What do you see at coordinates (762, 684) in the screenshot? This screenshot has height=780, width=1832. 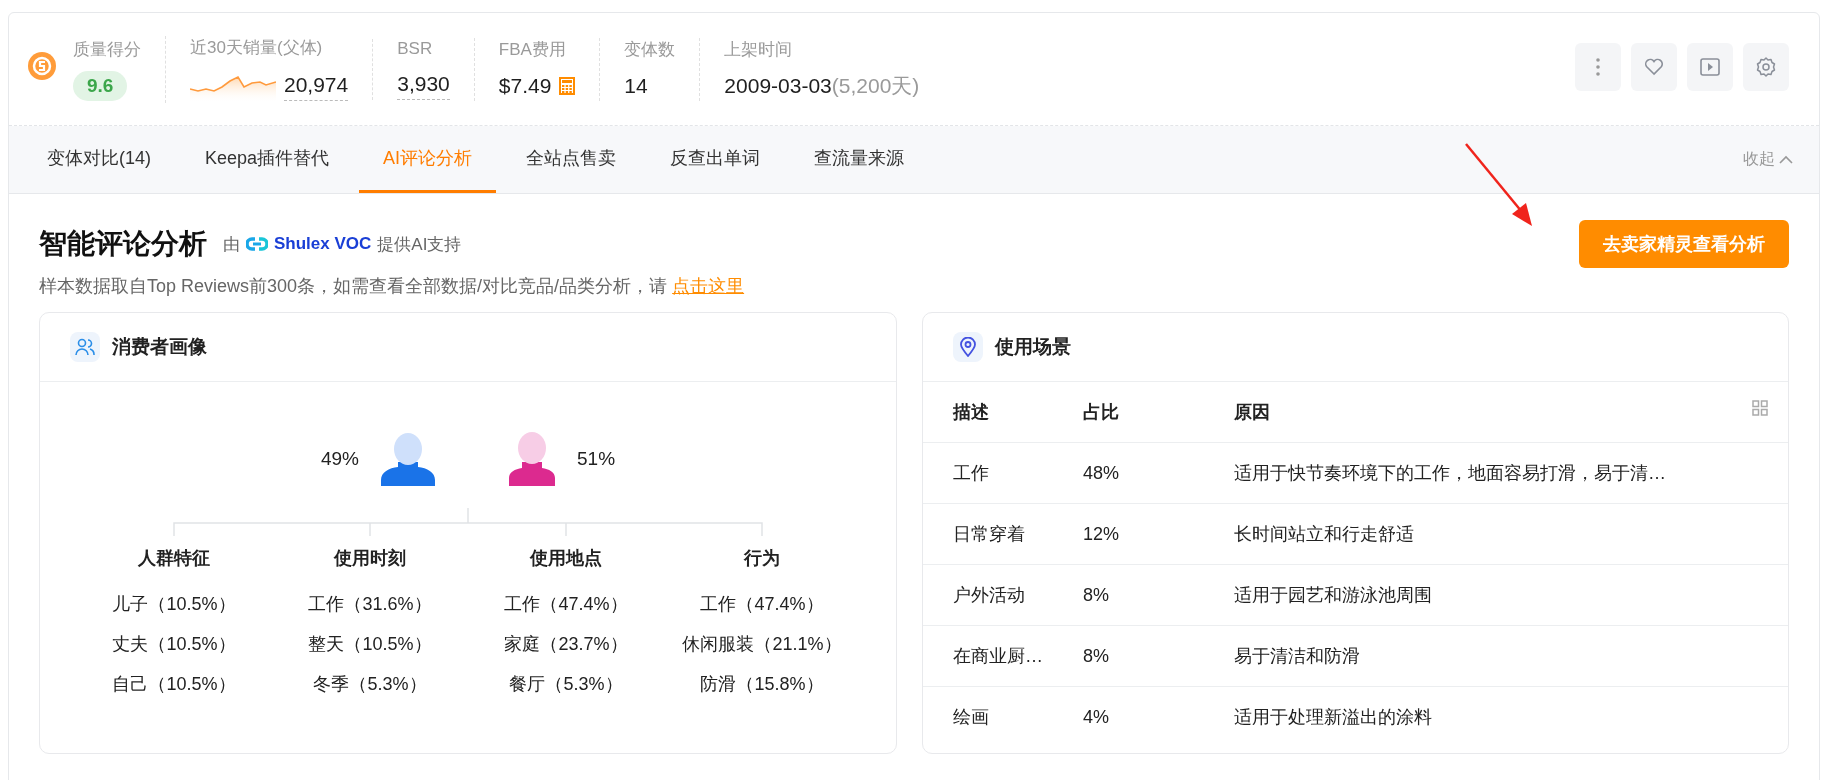 I see `group-item: 防滑（15.8%）` at bounding box center [762, 684].